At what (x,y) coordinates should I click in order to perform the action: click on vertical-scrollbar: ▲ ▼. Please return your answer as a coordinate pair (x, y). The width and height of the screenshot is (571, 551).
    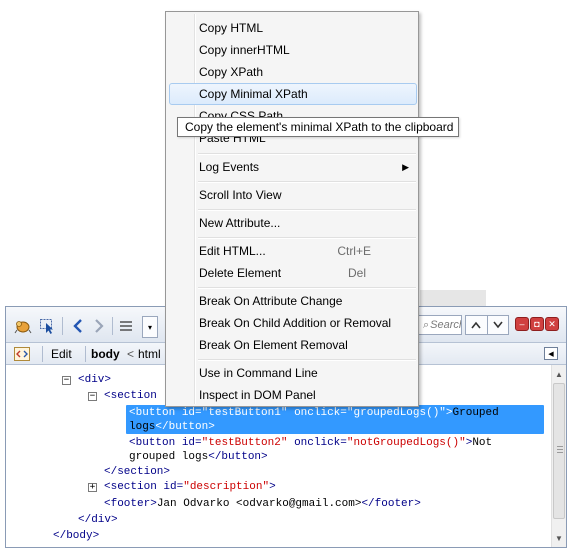
    Looking at the image, I should click on (558, 456).